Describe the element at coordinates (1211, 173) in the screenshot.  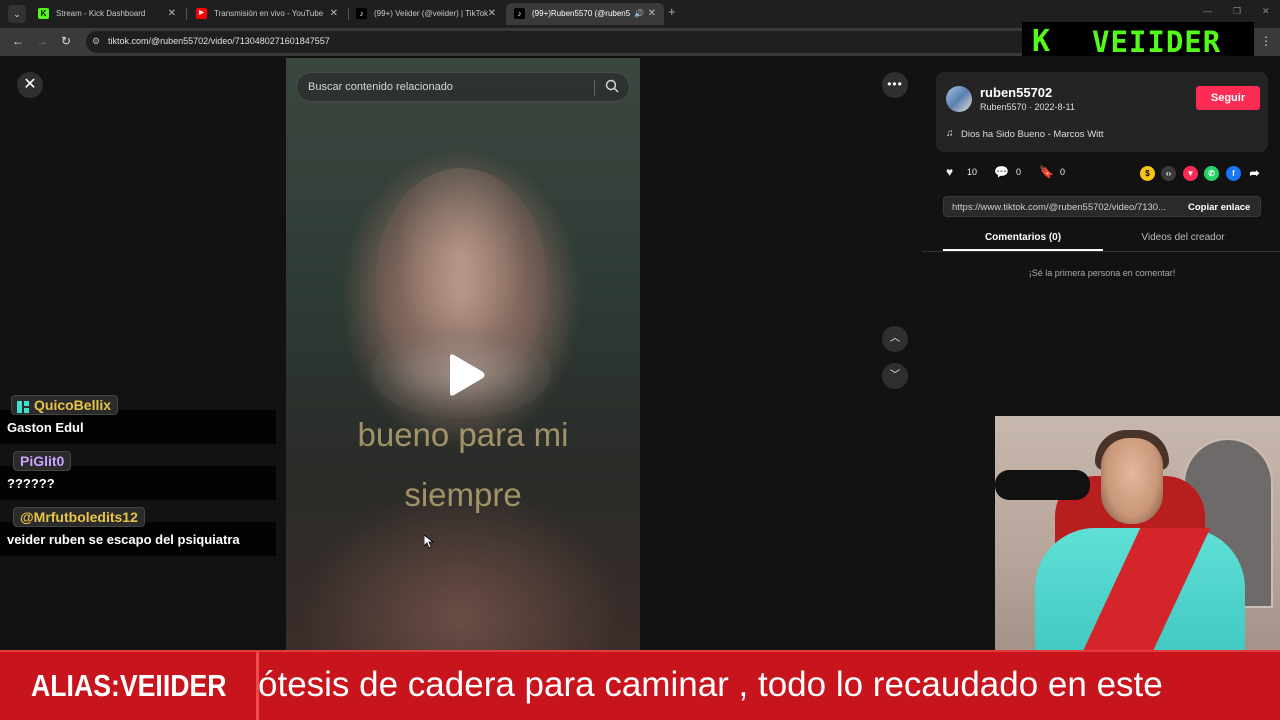
I see `whatsapp-icon: ✆` at that location.